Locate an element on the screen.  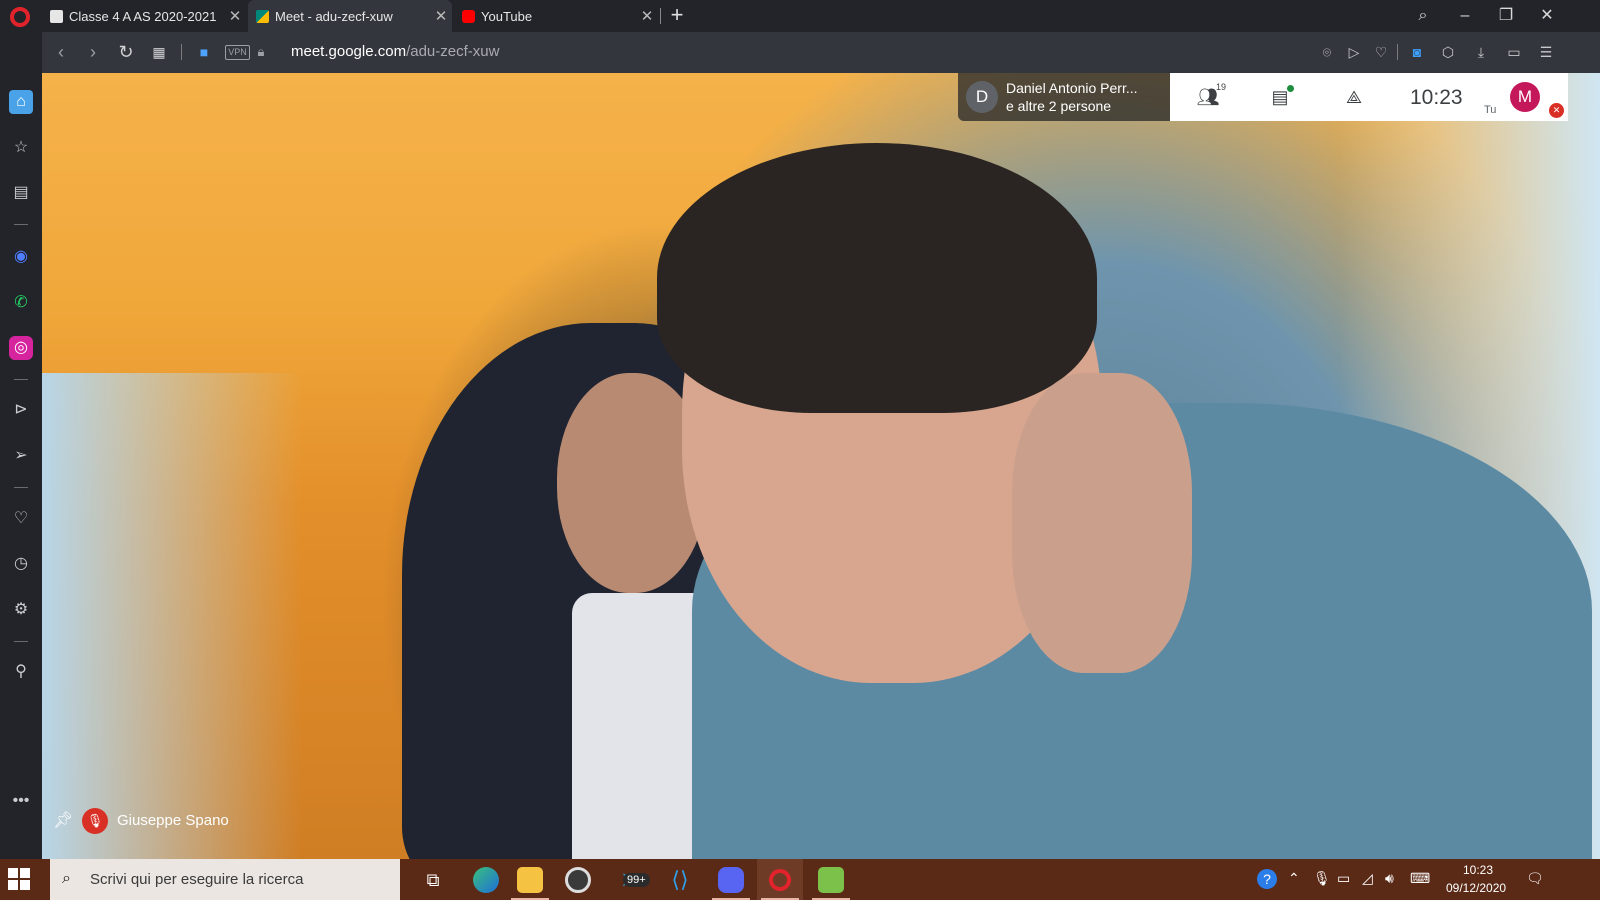
more-options-icon: ••• is located at coordinates (21, 801).